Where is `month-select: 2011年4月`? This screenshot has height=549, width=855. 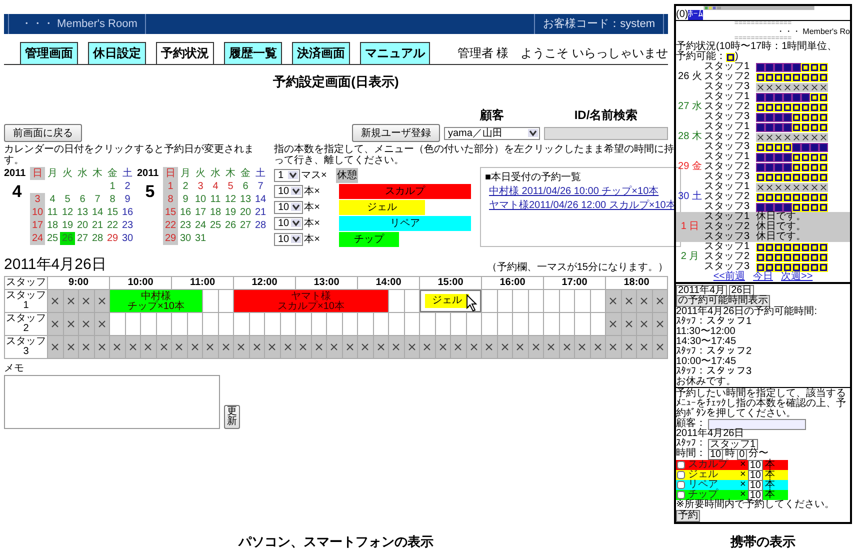
month-select: 2011年4月 is located at coordinates (702, 290).